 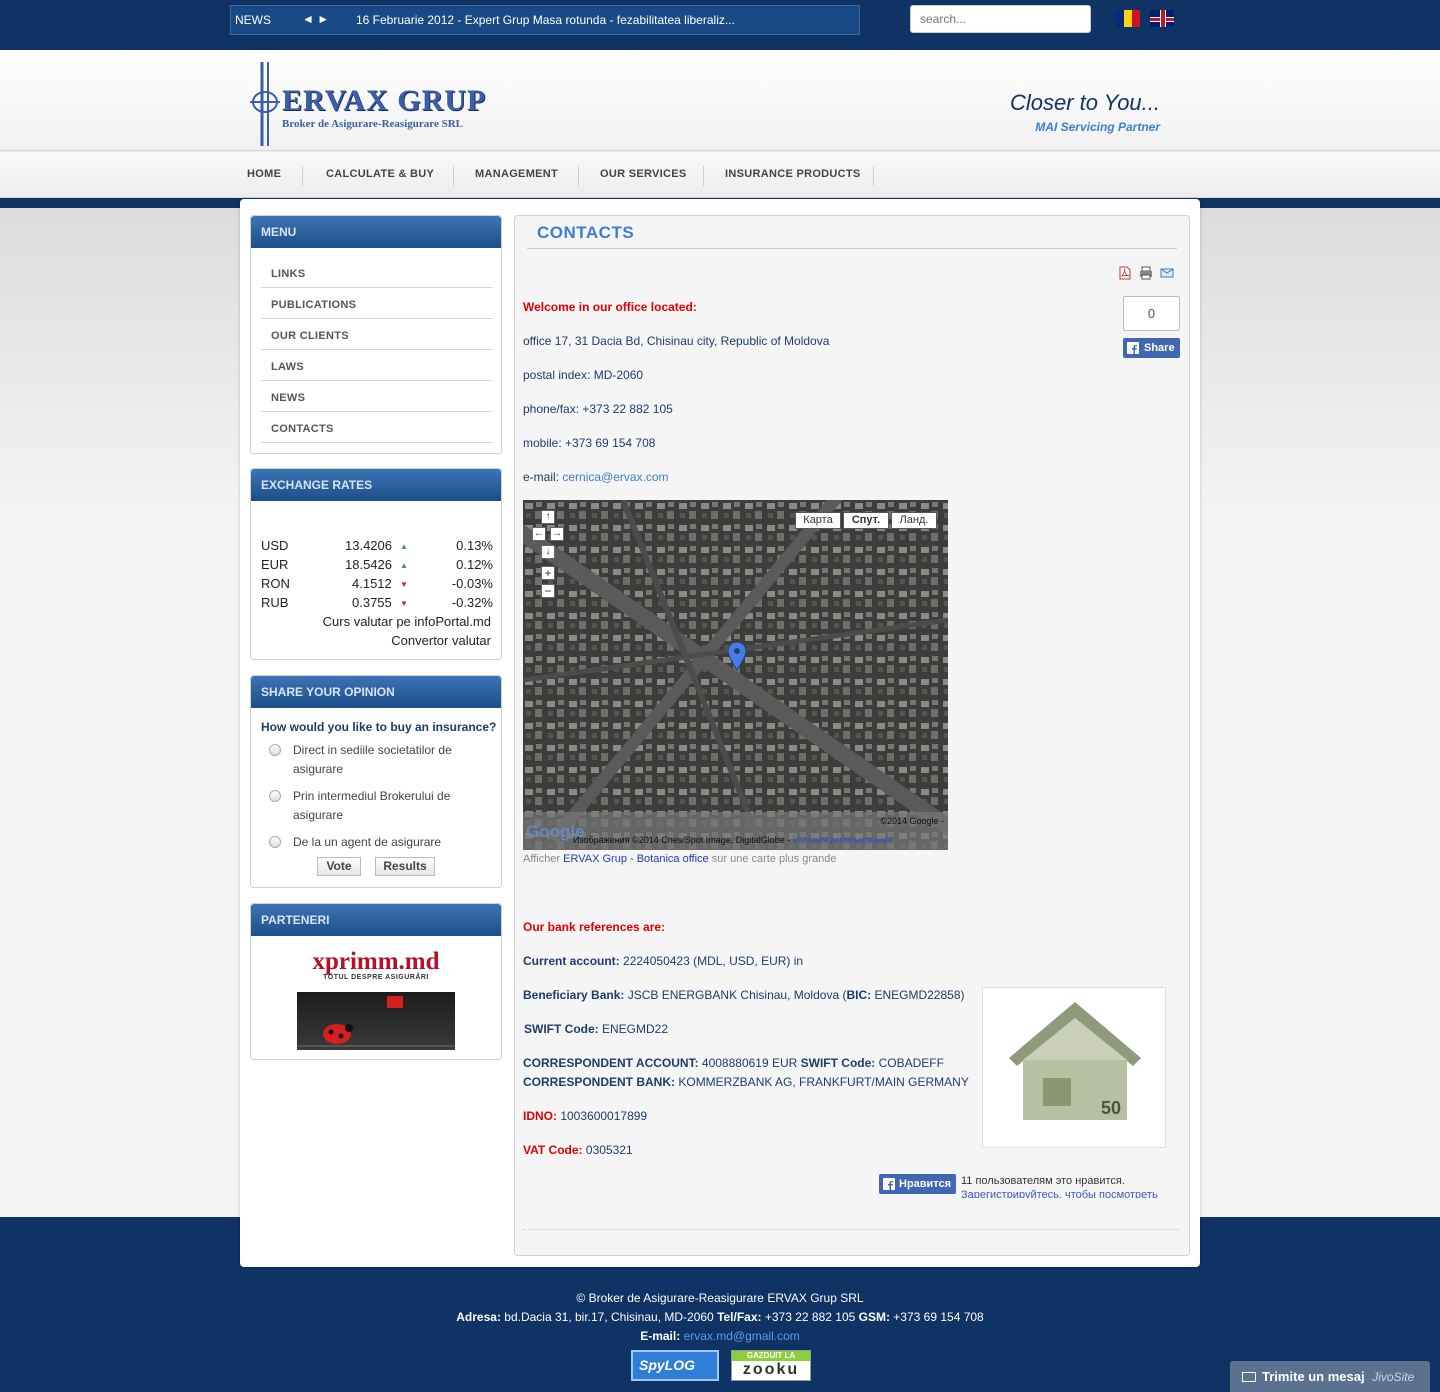 What do you see at coordinates (377, 303) in the screenshot?
I see `menu-item-publications: PUBLICATIONS` at bounding box center [377, 303].